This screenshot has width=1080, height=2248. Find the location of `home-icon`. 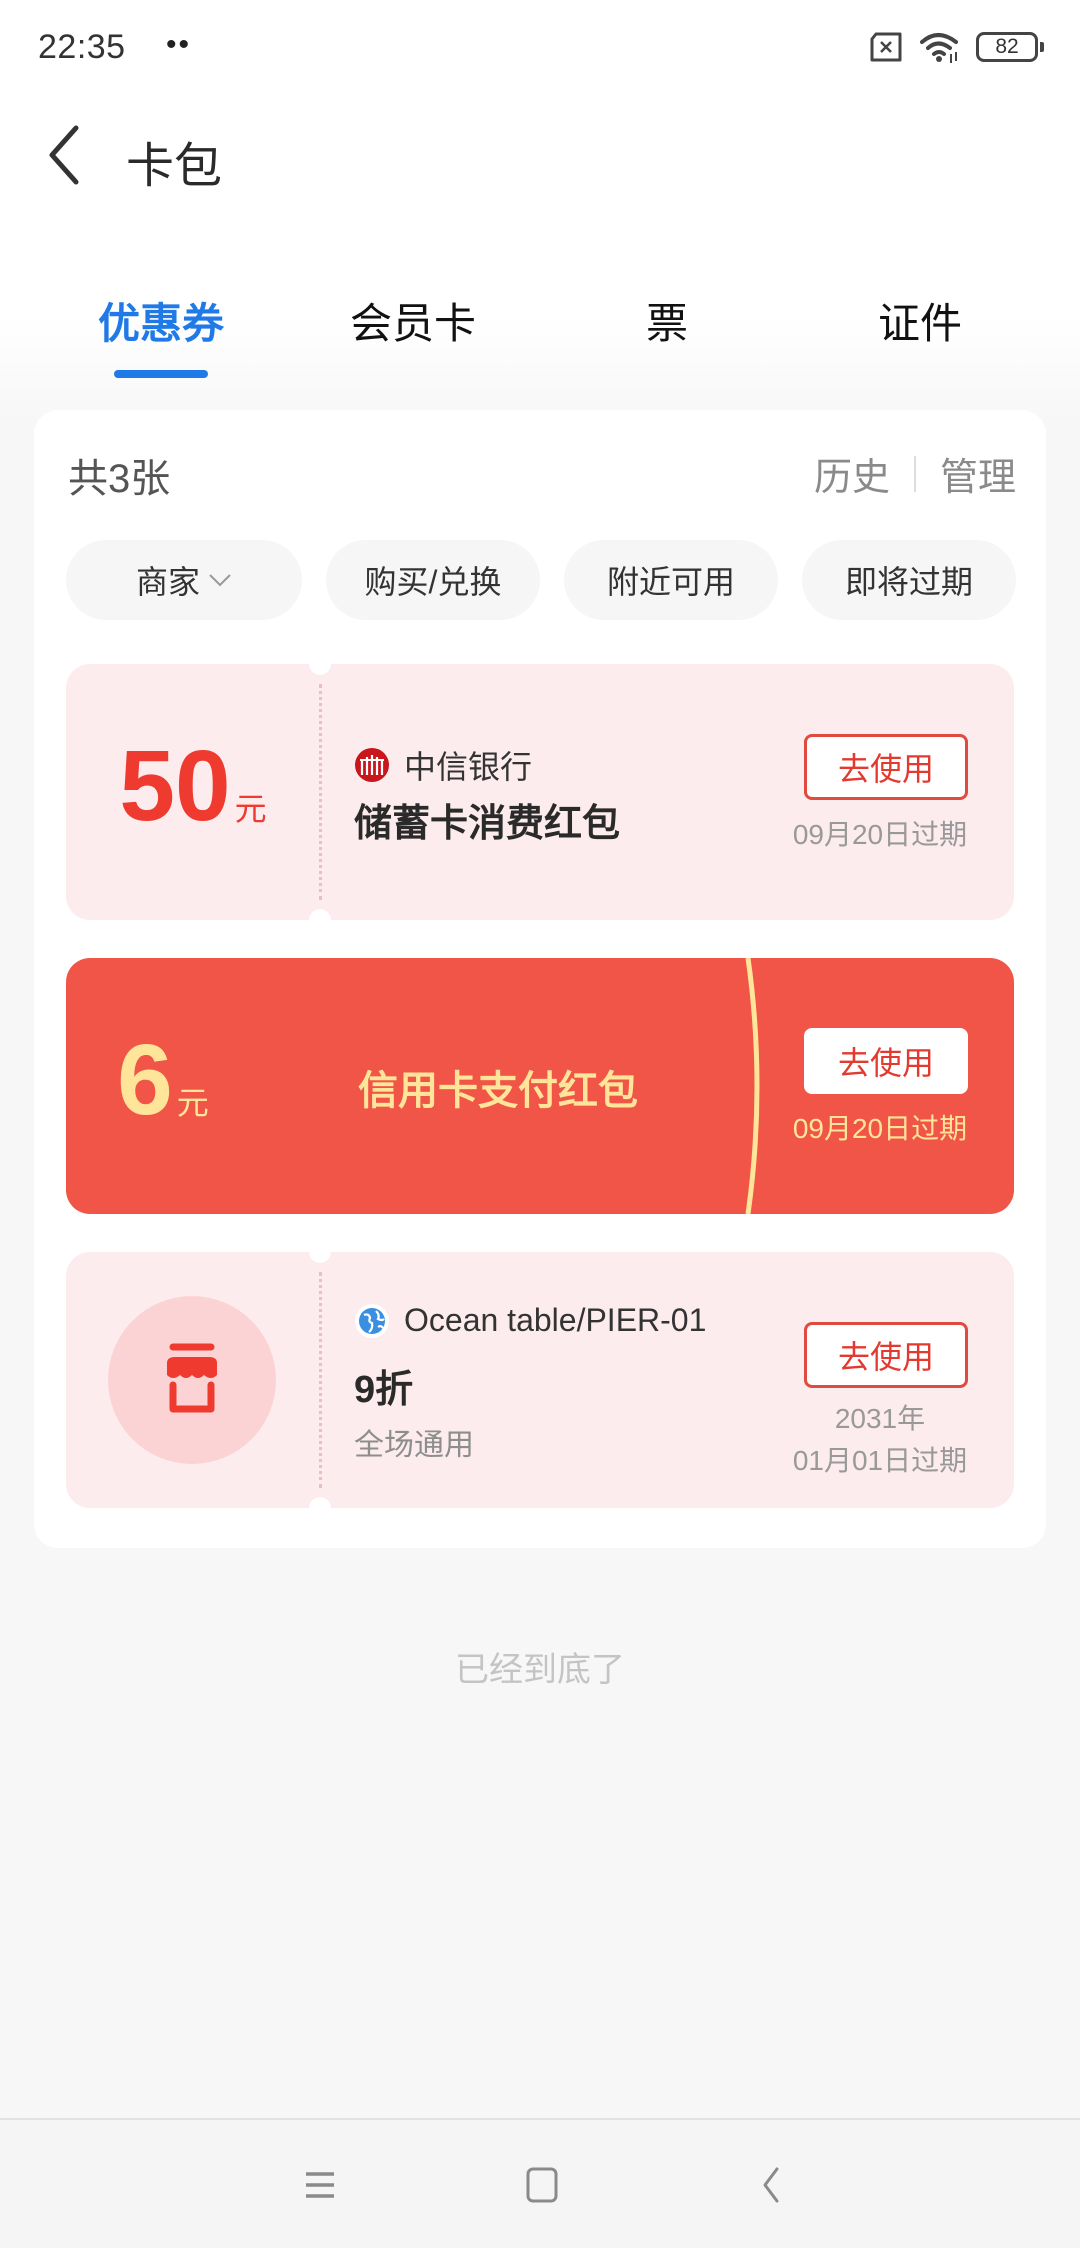

home-icon is located at coordinates (542, 2185).